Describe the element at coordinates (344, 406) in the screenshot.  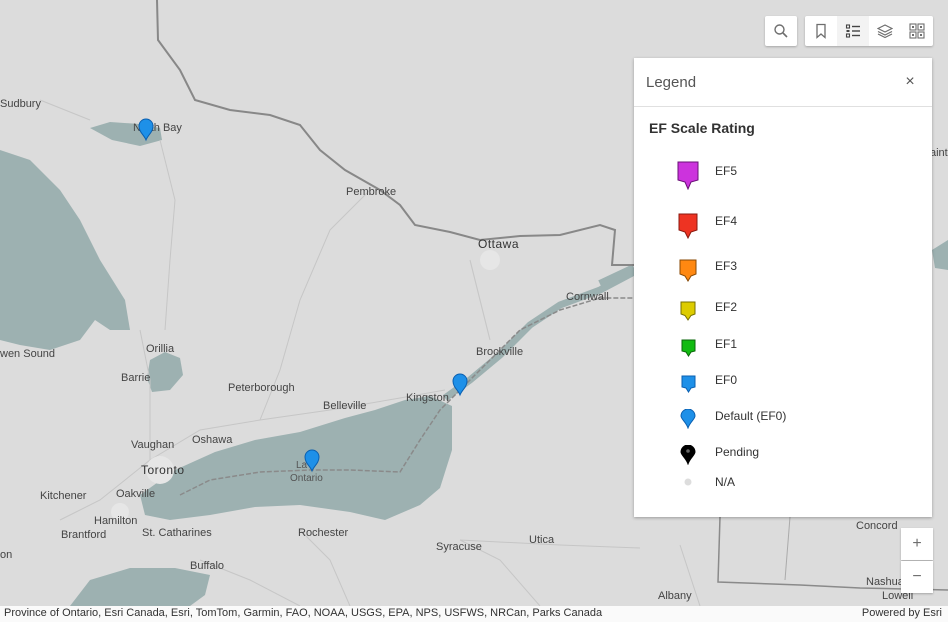
I see `label-belleville: Belleville` at that location.